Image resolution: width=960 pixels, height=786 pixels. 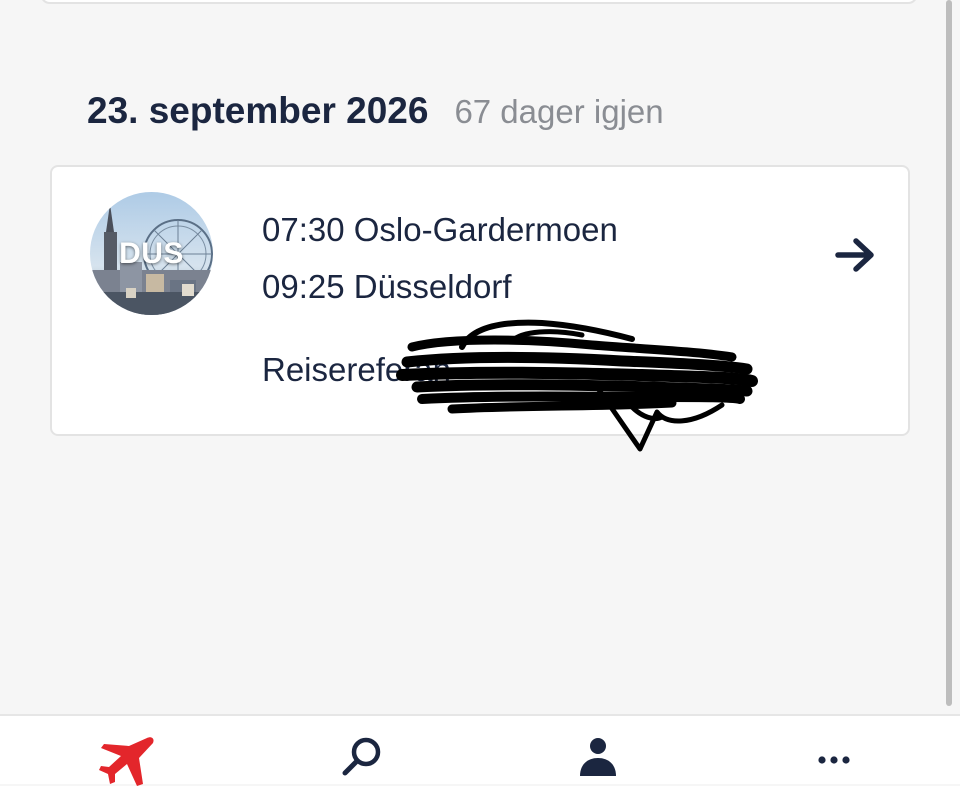 I want to click on scrollbar, so click(x=949, y=353).